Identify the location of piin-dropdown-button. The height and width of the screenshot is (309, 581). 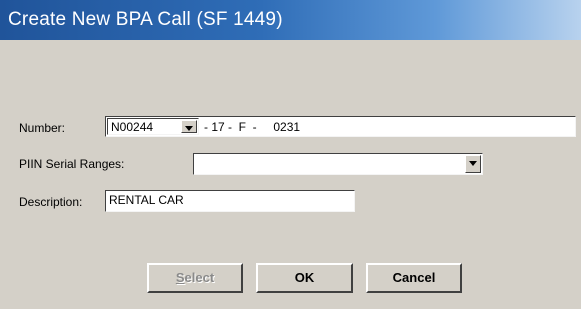
(473, 164).